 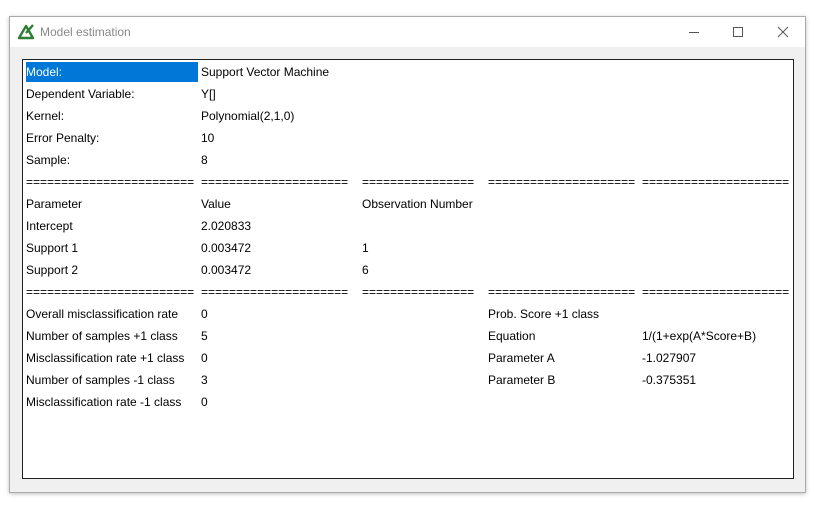 What do you see at coordinates (208, 94) in the screenshot?
I see `cell-r1-c1: Y[]` at bounding box center [208, 94].